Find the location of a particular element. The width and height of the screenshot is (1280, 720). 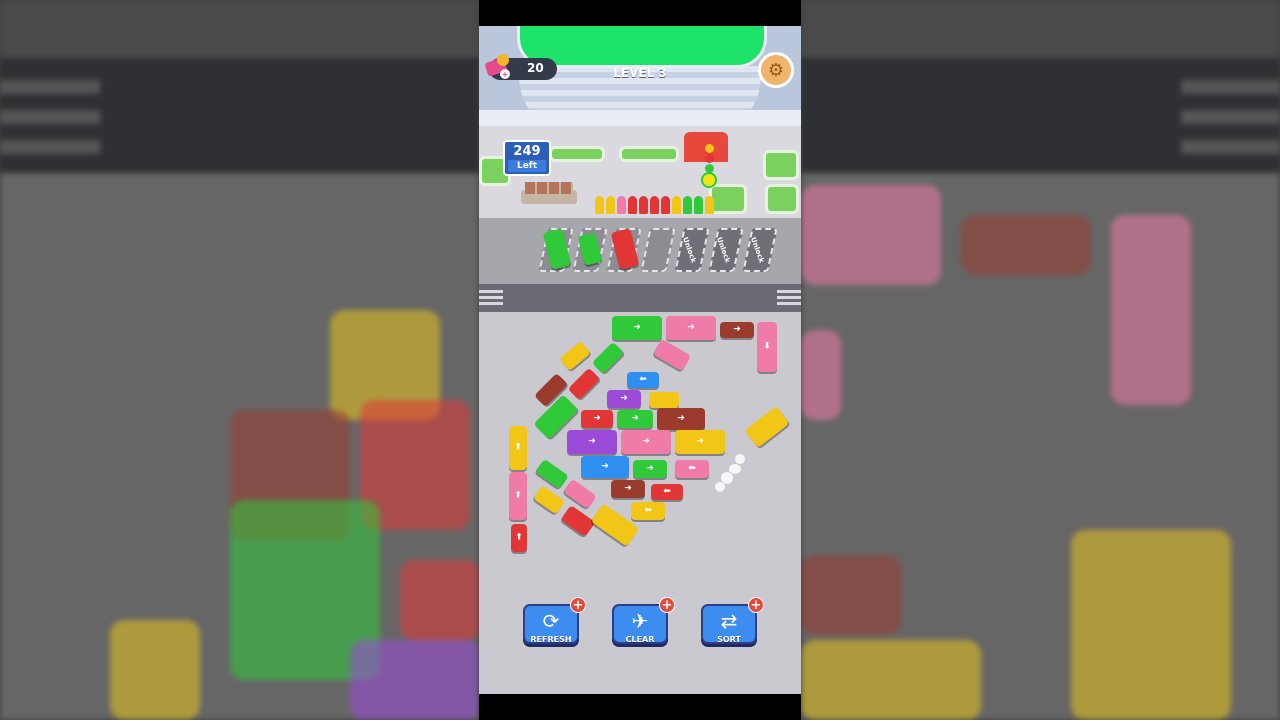

bus-yellow: ➜ is located at coordinates (700, 442).